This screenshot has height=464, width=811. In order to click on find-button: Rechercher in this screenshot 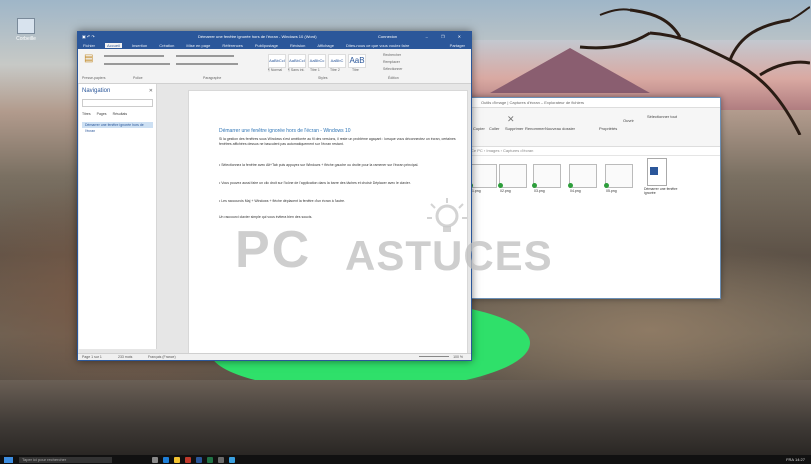, I will do `click(392, 55)`.